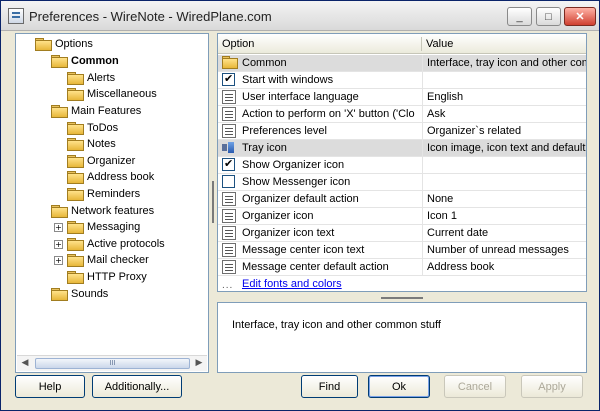 Image resolution: width=600 pixels, height=411 pixels. Describe the element at coordinates (506, 216) in the screenshot. I see `option-value: Icon 1` at that location.